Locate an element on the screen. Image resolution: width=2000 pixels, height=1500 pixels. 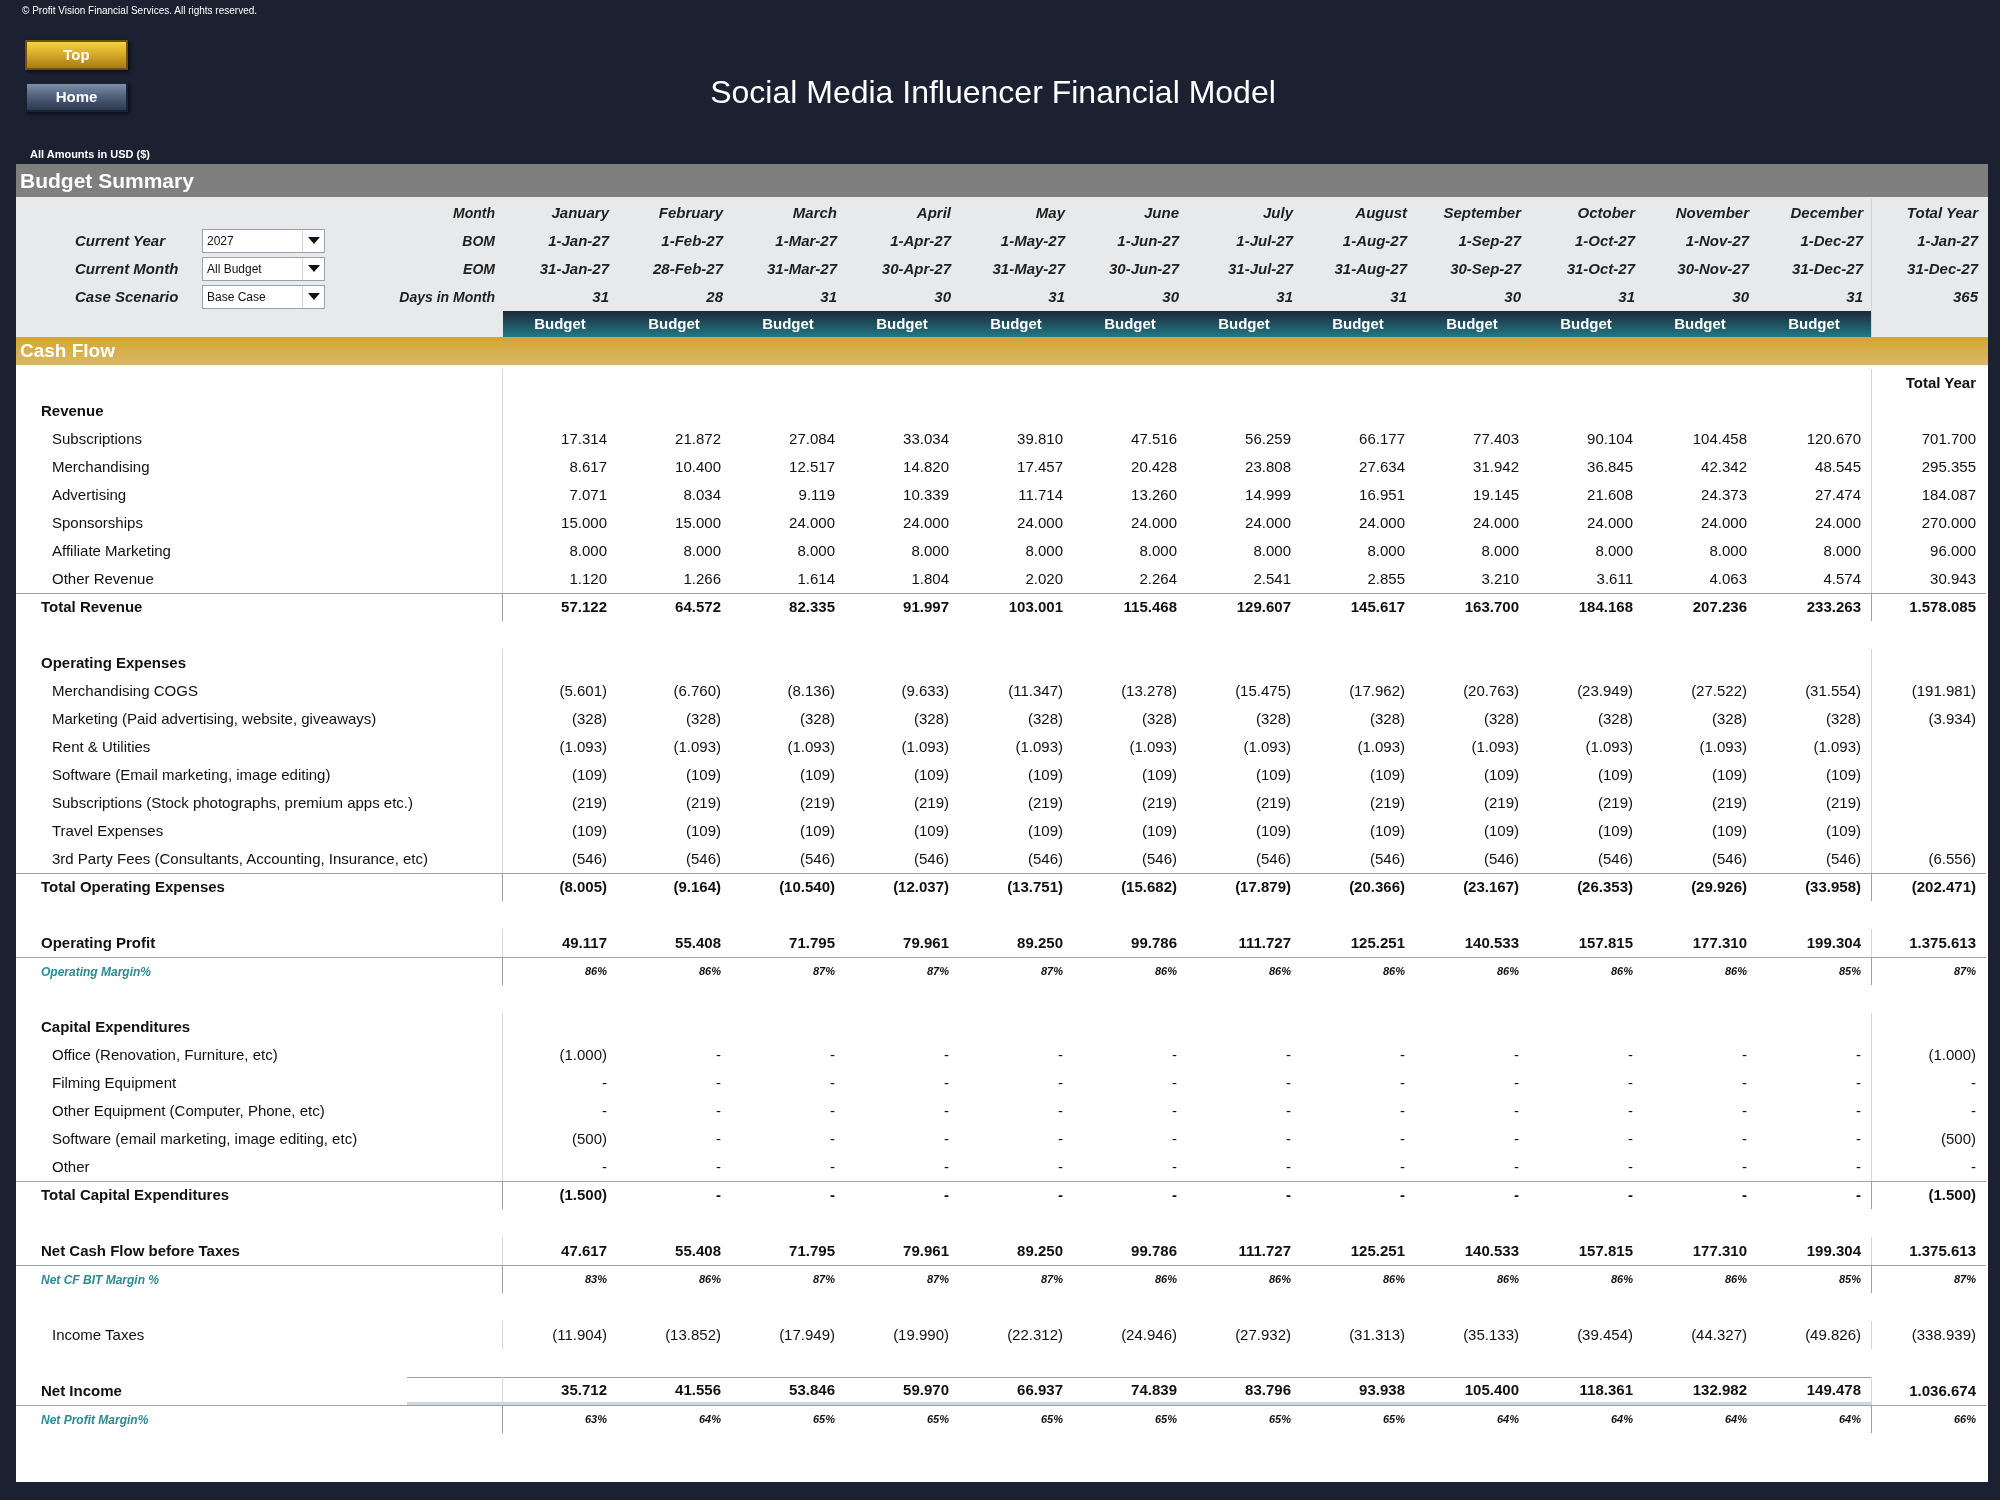
date-cell-text: 28-Feb-27 is located at coordinates (687, 268).